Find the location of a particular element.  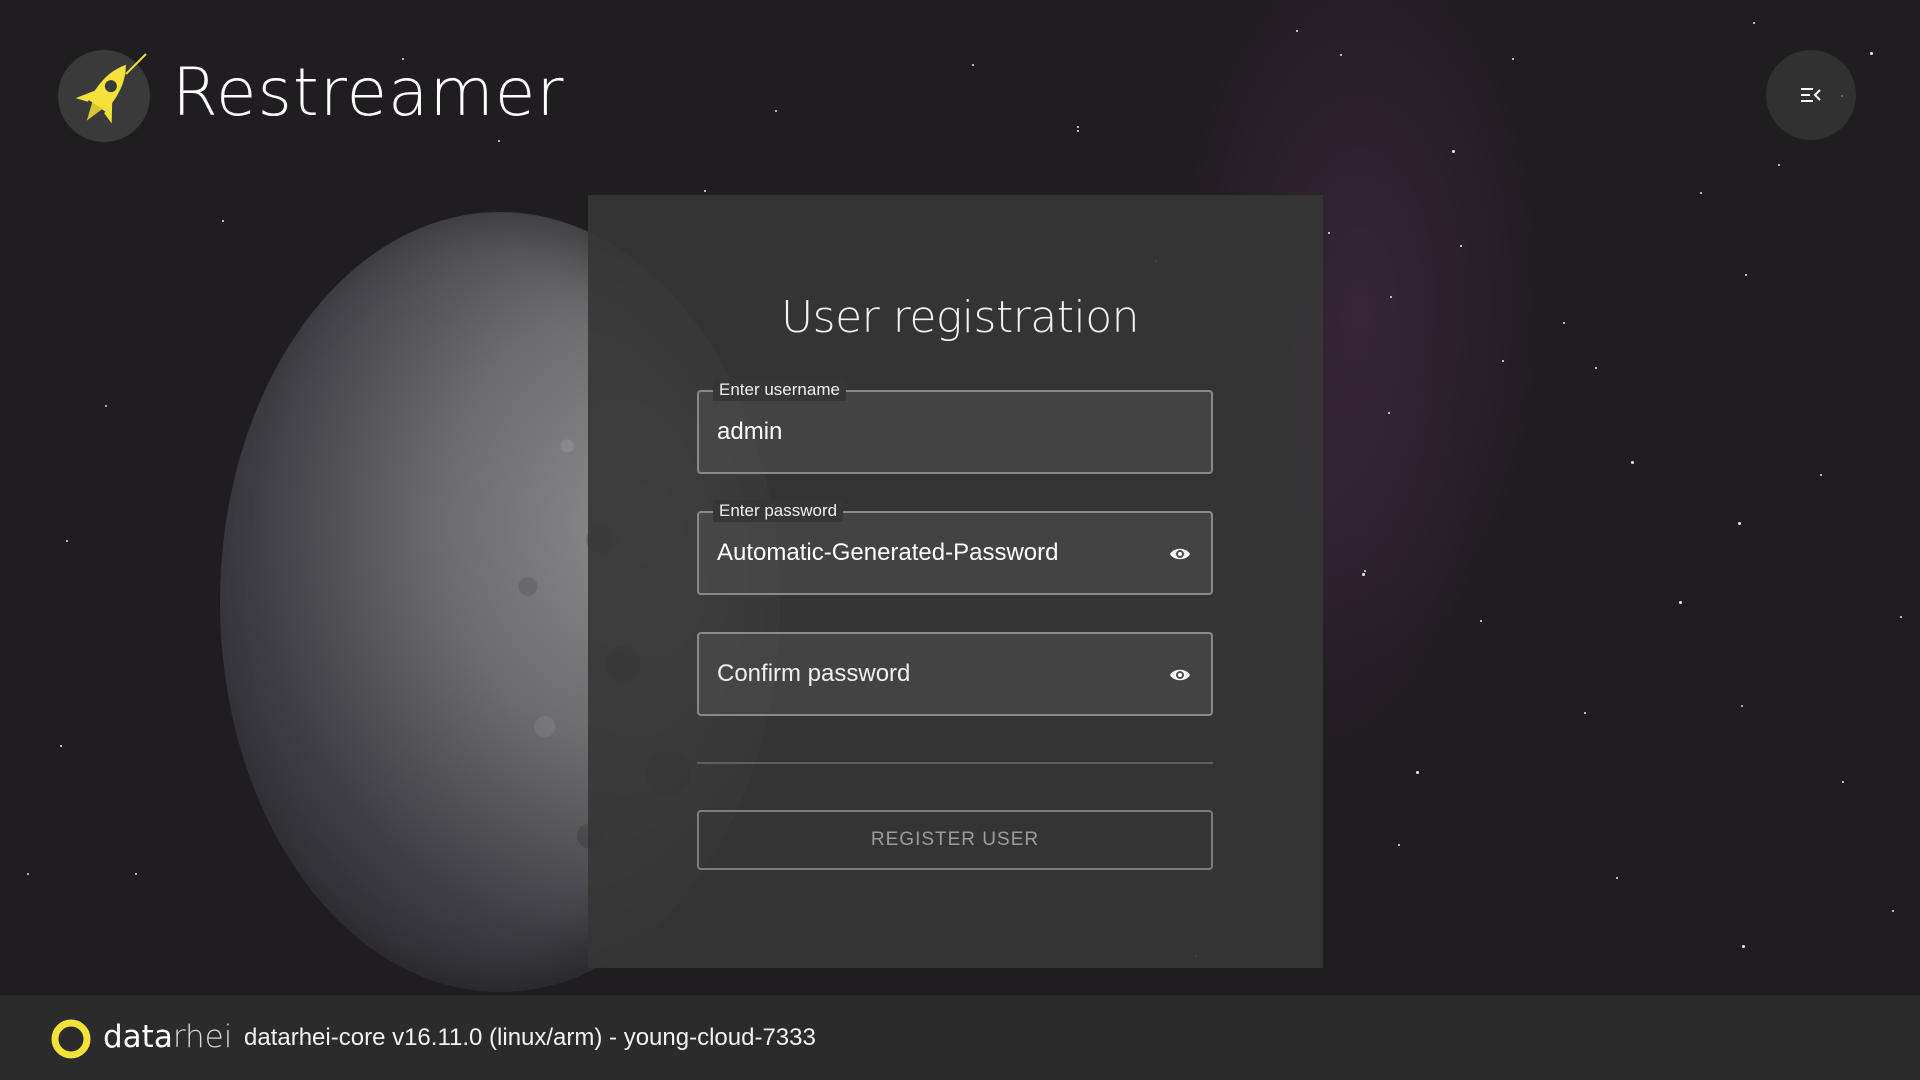

username-field-container: Enter username is located at coordinates (955, 426).